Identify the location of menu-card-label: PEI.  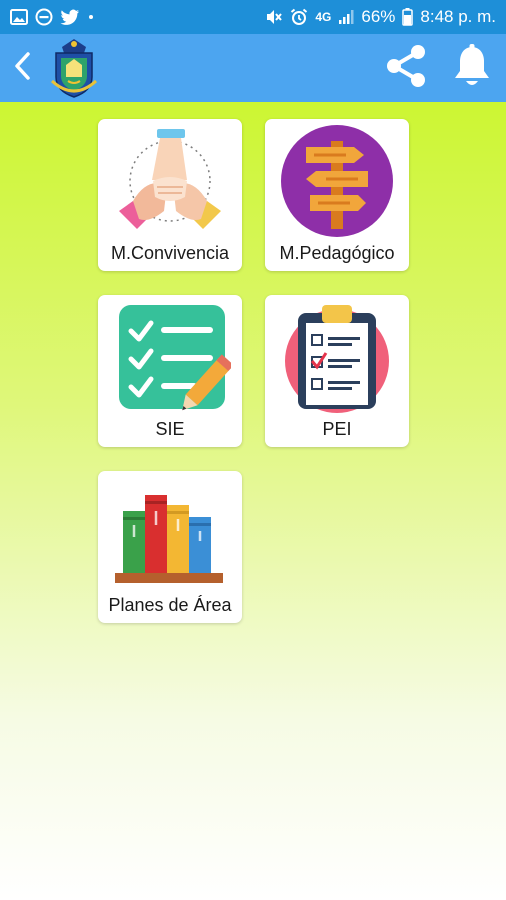
(337, 429).